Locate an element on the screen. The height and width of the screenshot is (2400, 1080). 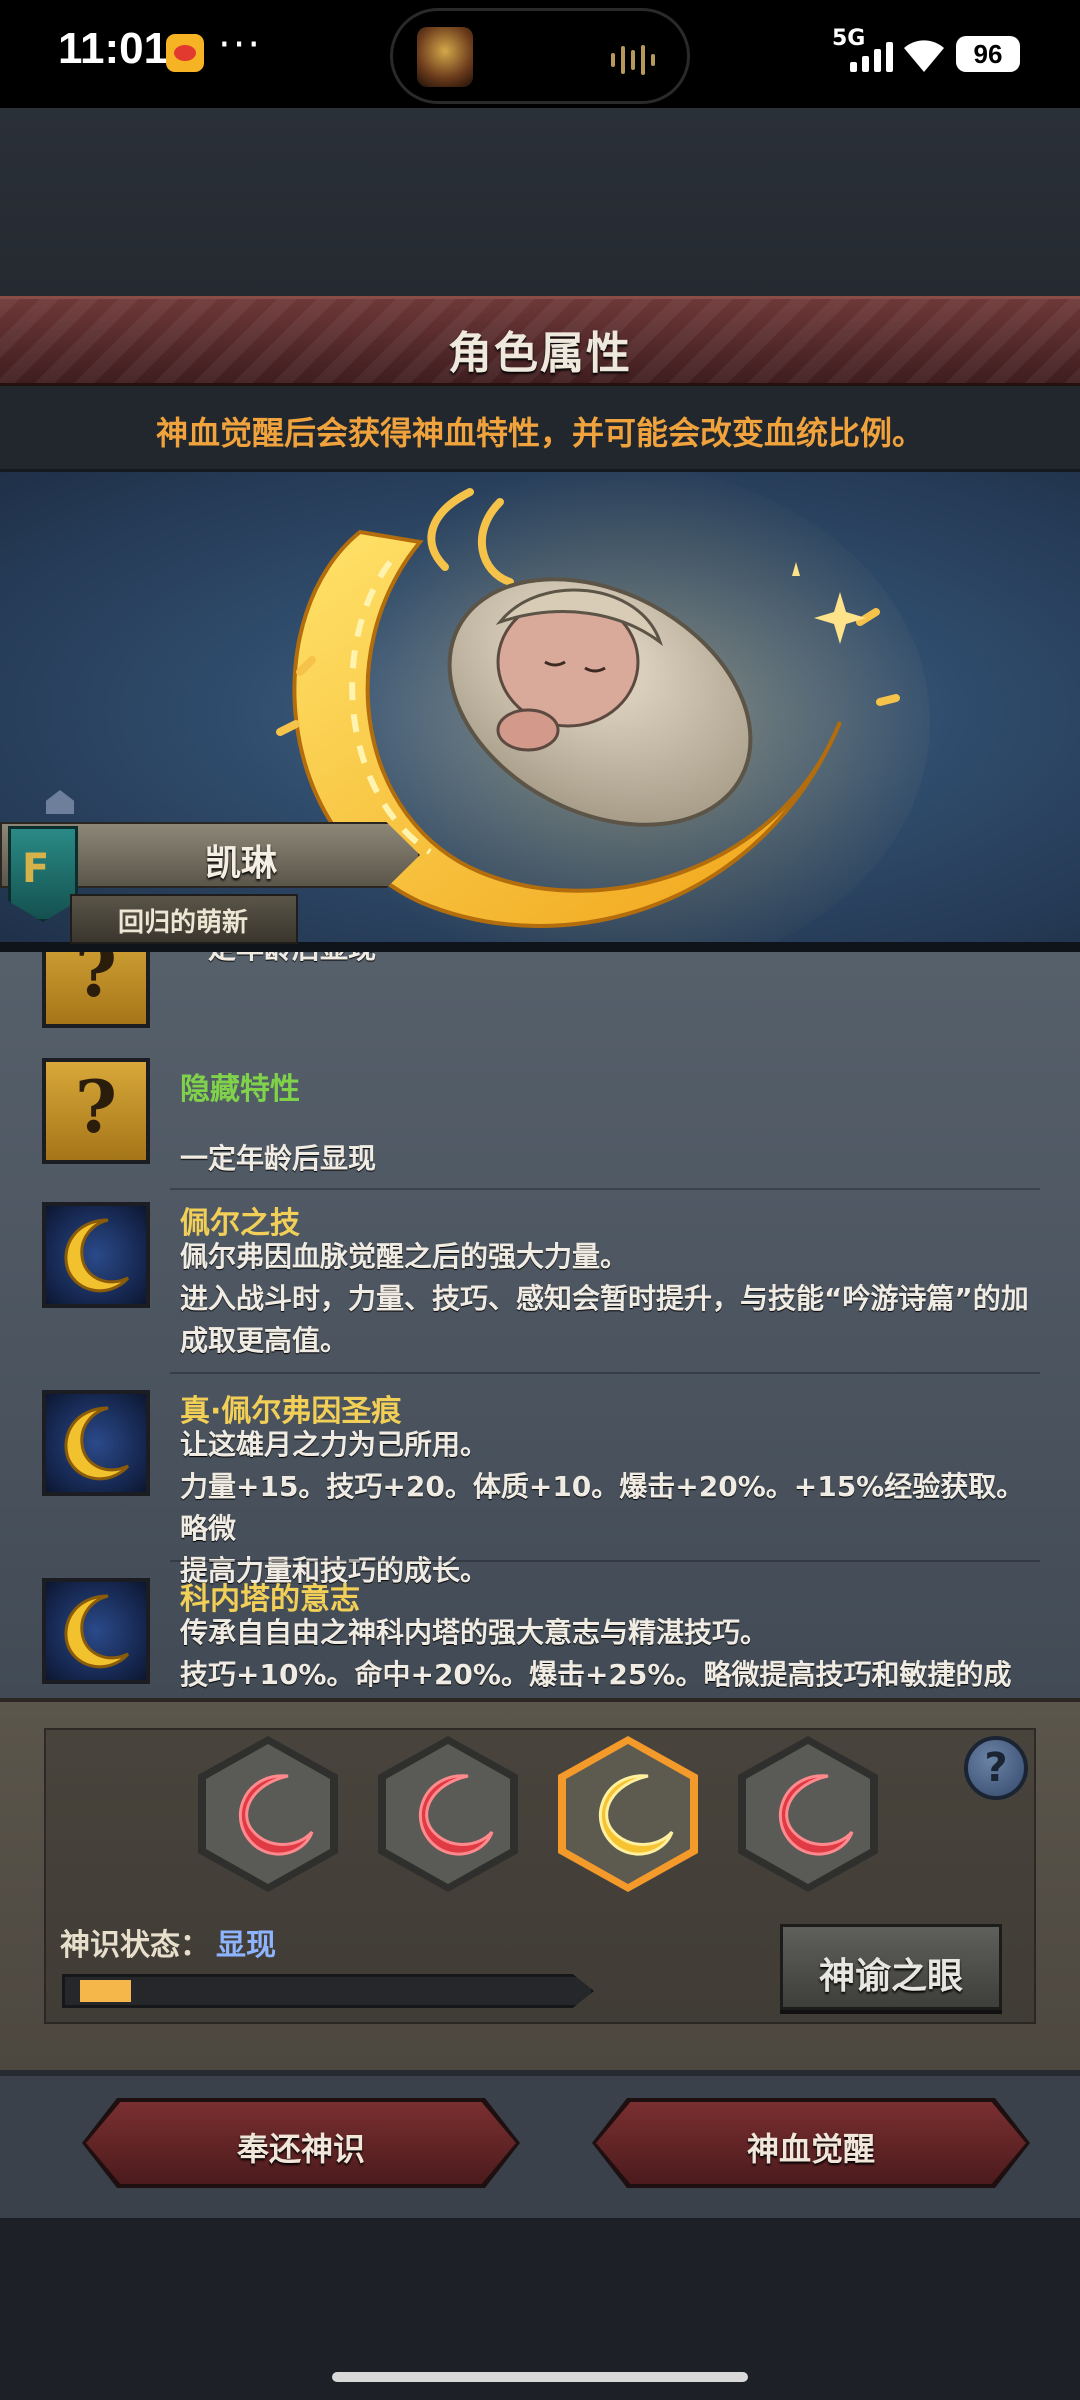
notice-bar: 神血觉醒后会获得神血特性，并可能会改变血统比例。 is located at coordinates (540, 429).